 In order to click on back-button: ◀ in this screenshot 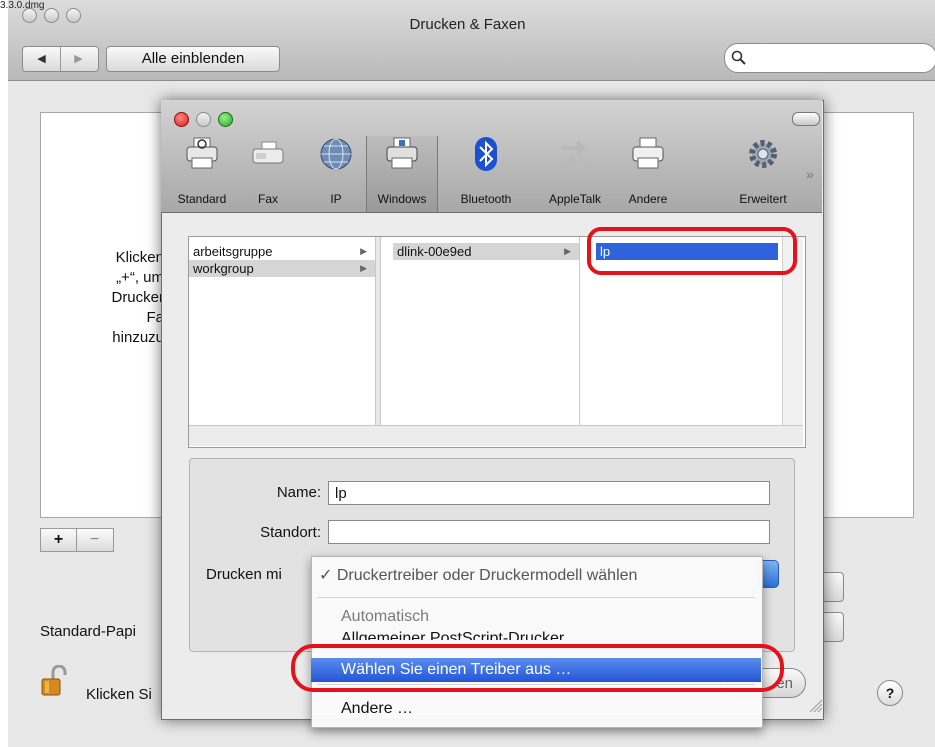, I will do `click(42, 59)`.